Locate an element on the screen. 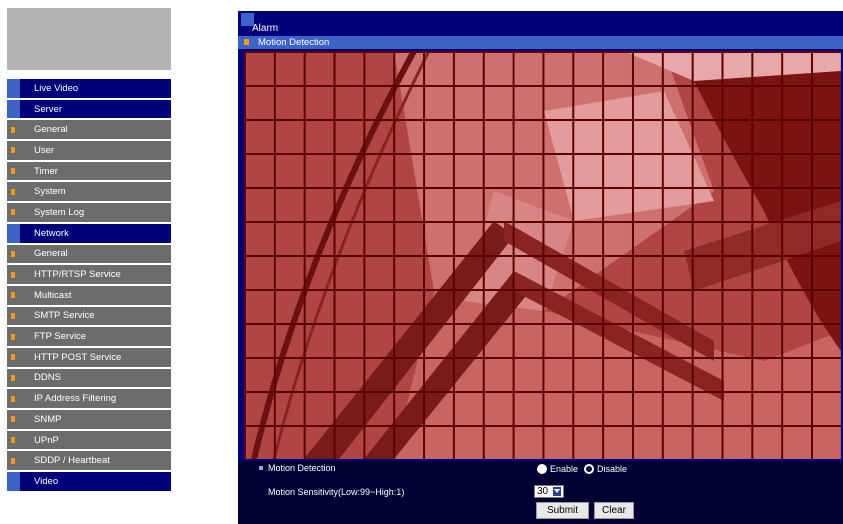  sidebar-item-label: Multicast is located at coordinates (53, 295).